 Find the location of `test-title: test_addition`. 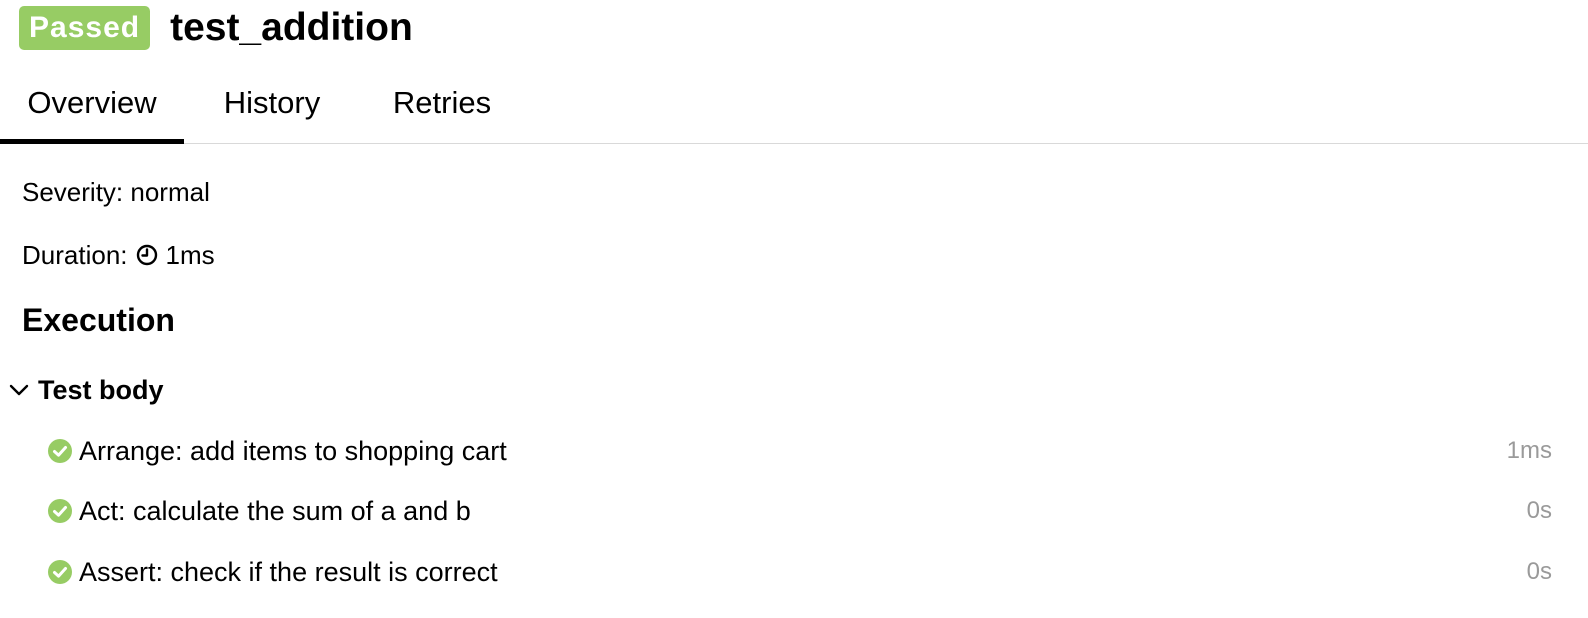

test-title: test_addition is located at coordinates (291, 27).